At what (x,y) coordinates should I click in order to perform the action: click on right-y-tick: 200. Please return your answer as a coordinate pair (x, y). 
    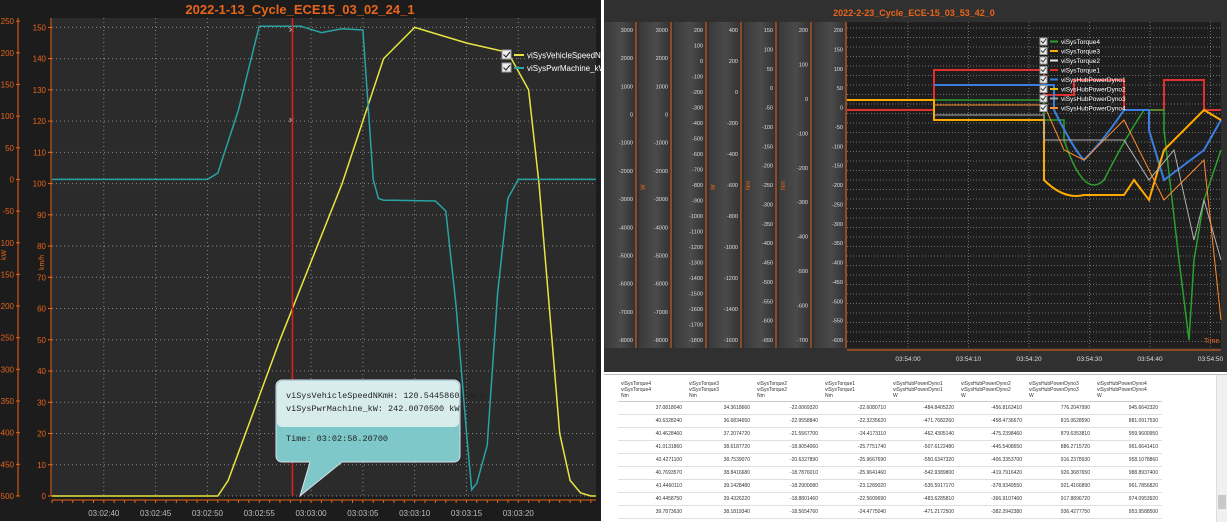
    Looking at the image, I should click on (698, 31).